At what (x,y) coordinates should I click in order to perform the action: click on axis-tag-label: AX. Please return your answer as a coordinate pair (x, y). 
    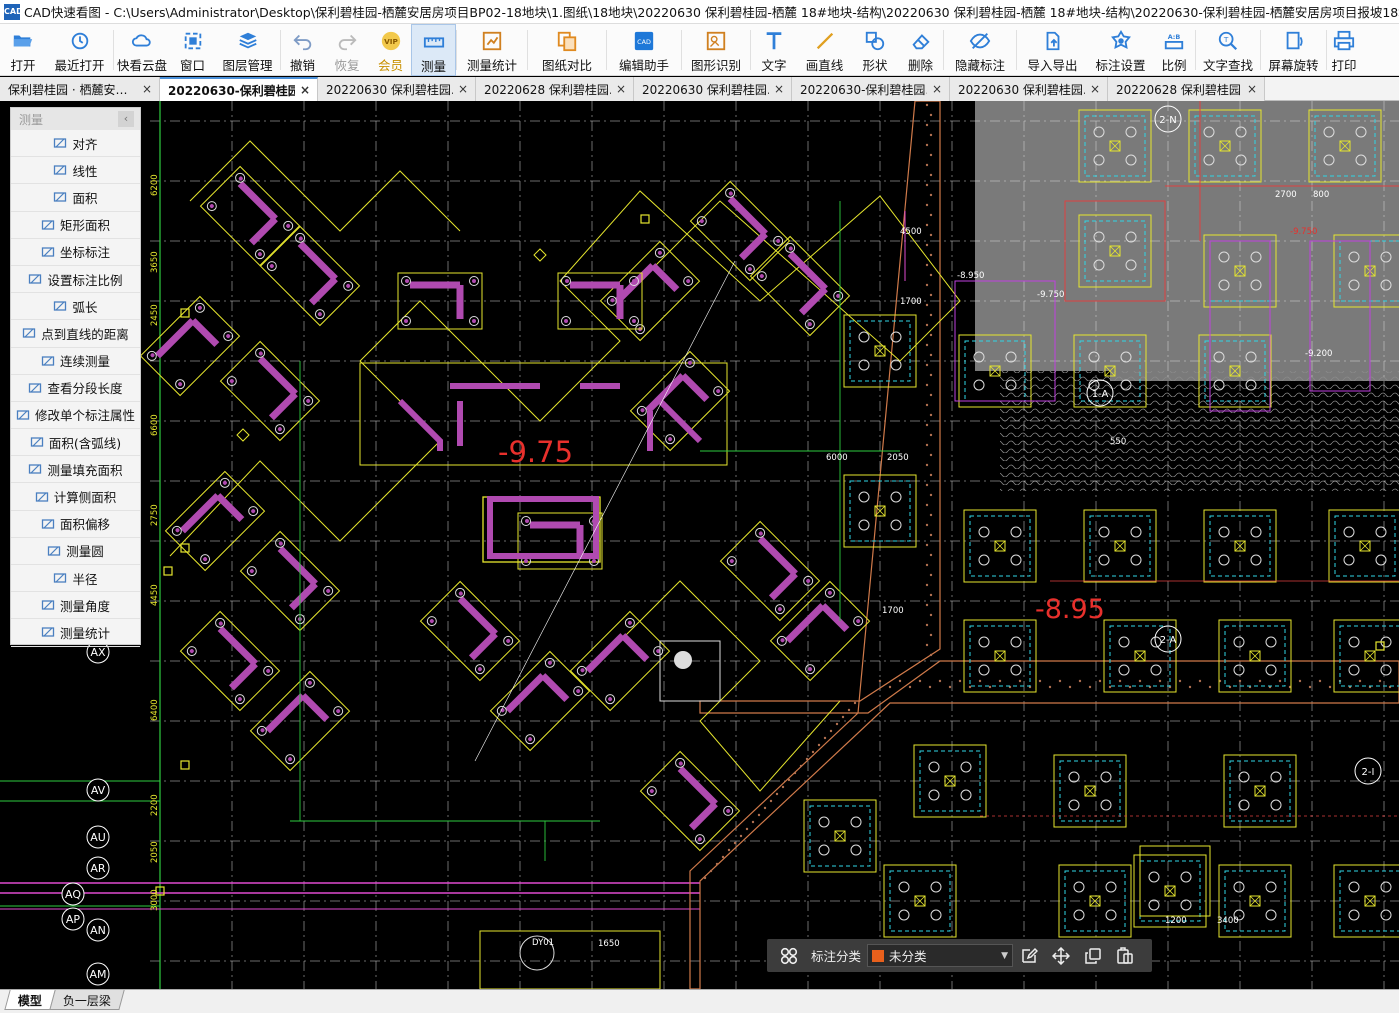
    Looking at the image, I should click on (98, 652).